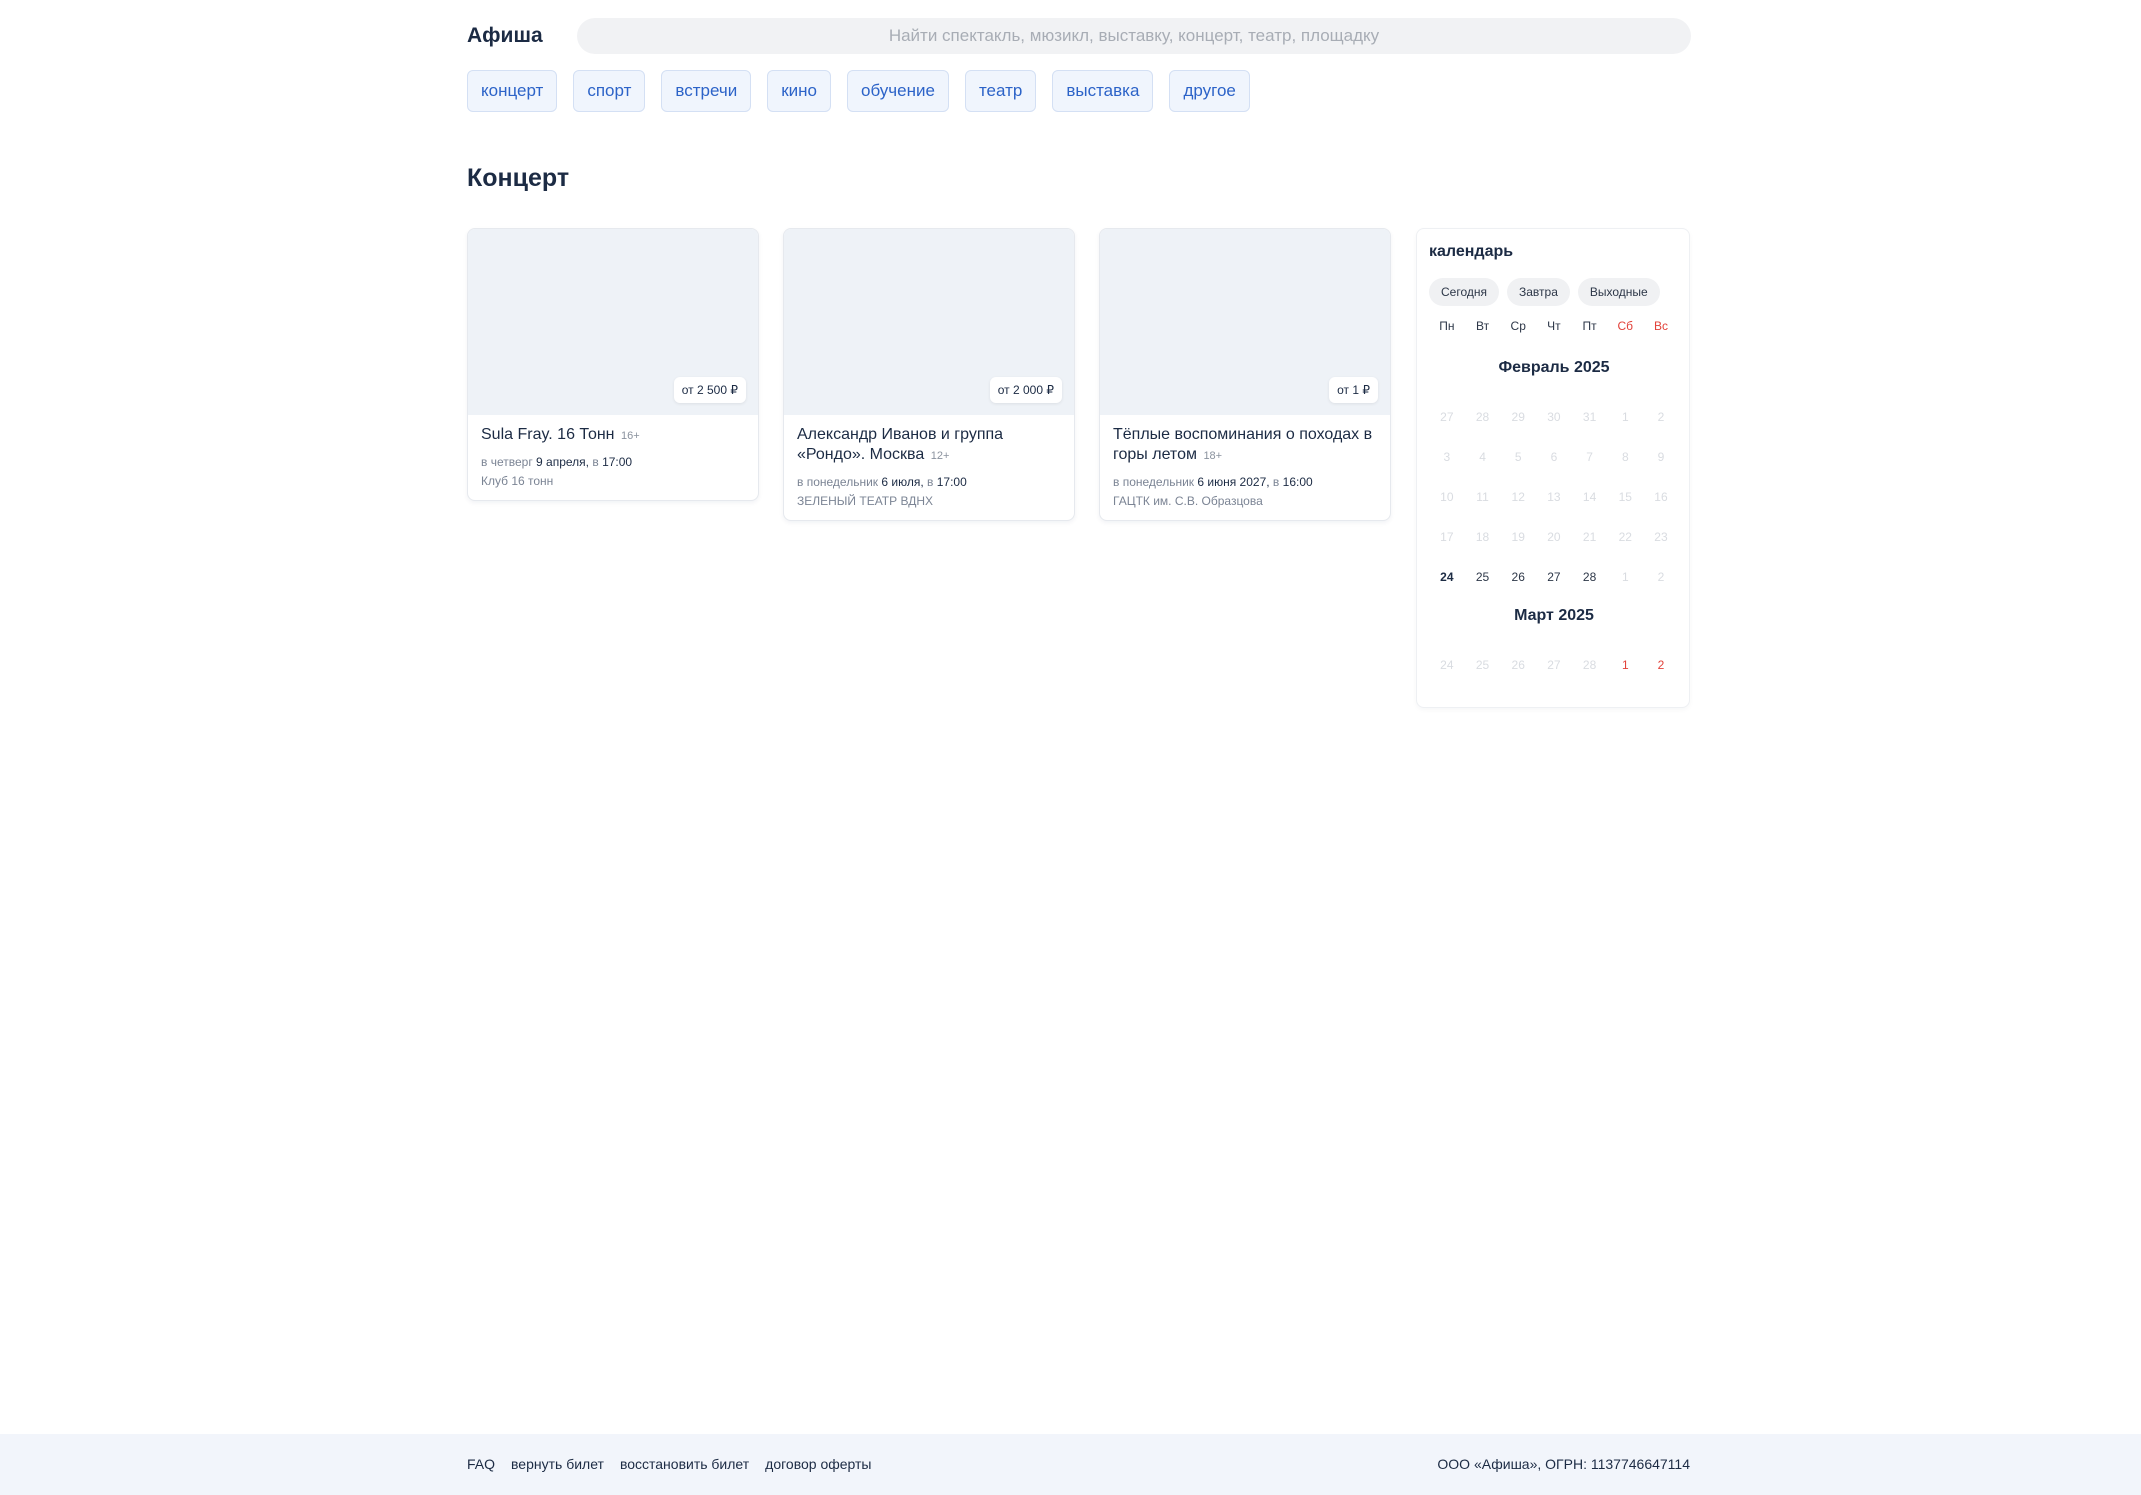 This screenshot has height=1495, width=2141. I want to click on event-datetime: в понедельник 6 июня 2027, в 16:00, so click(1245, 482).